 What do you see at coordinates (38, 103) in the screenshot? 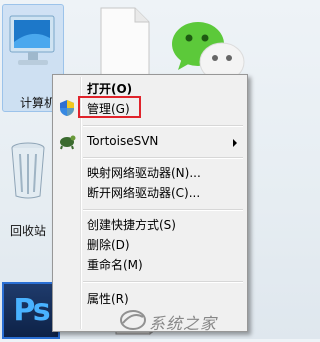
I see `computer-icon-label: 计算机` at bounding box center [38, 103].